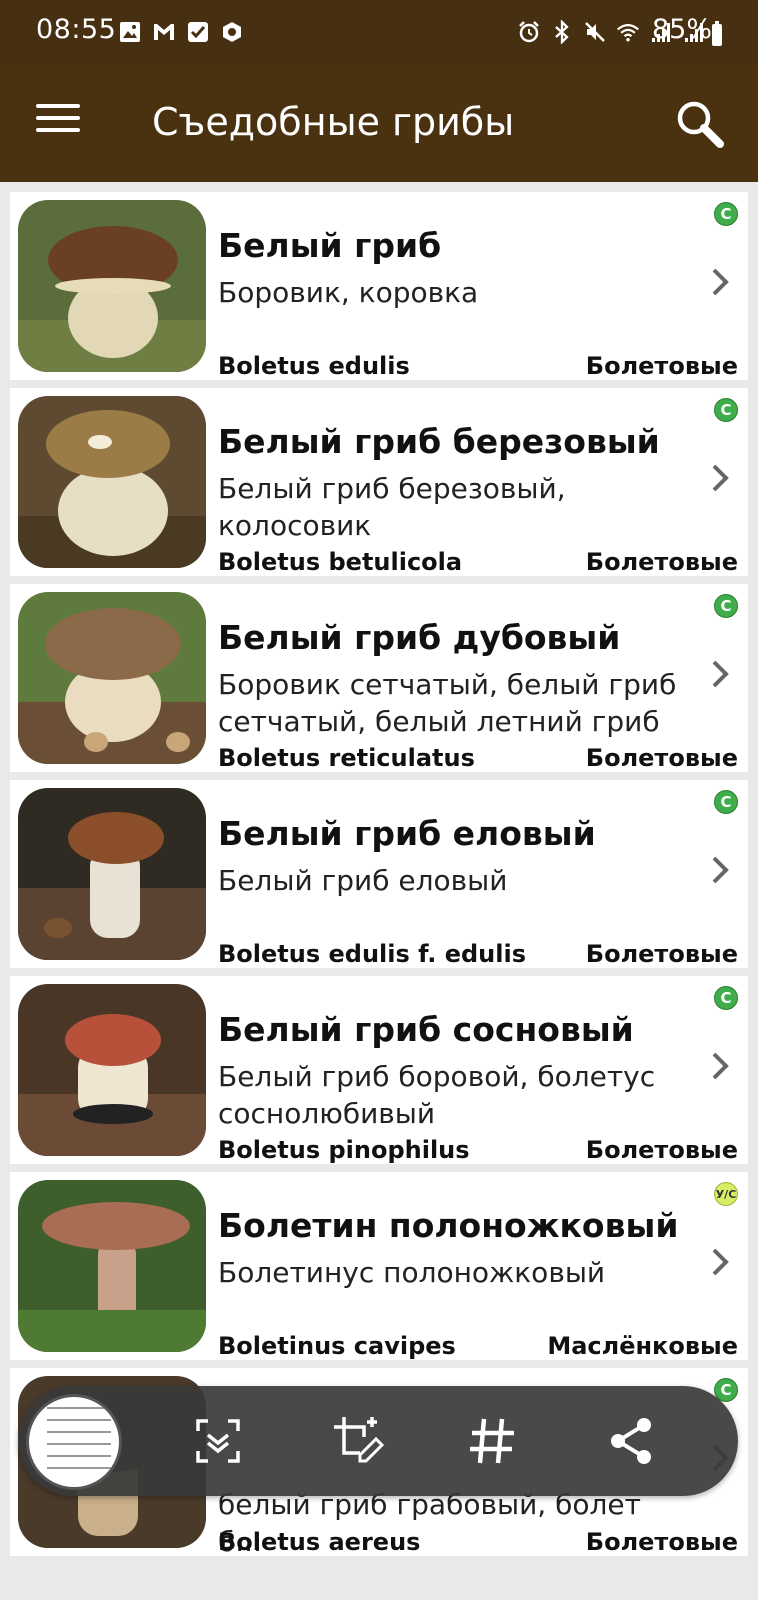 This screenshot has height=1600, width=758. What do you see at coordinates (232, 32) in the screenshot?
I see `app-settings-icon` at bounding box center [232, 32].